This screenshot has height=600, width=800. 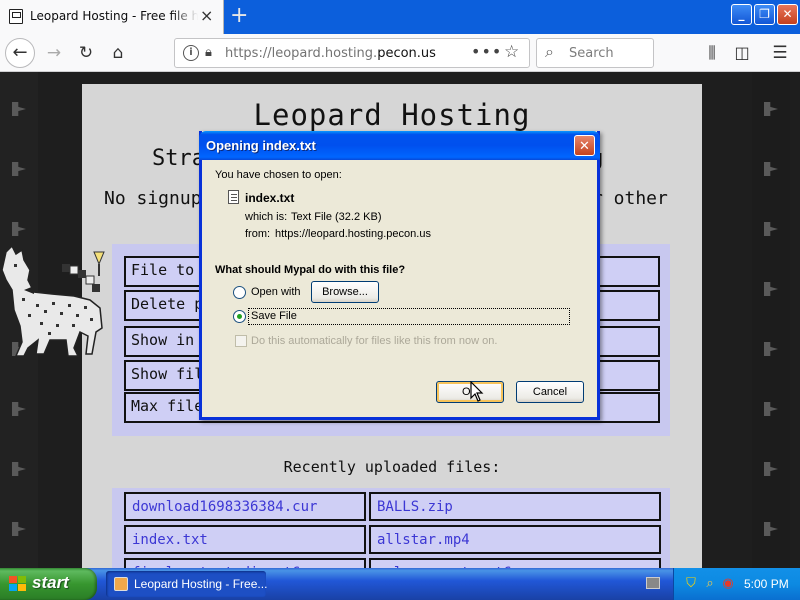 I want to click on search-input: ⌕ Search, so click(x=595, y=53).